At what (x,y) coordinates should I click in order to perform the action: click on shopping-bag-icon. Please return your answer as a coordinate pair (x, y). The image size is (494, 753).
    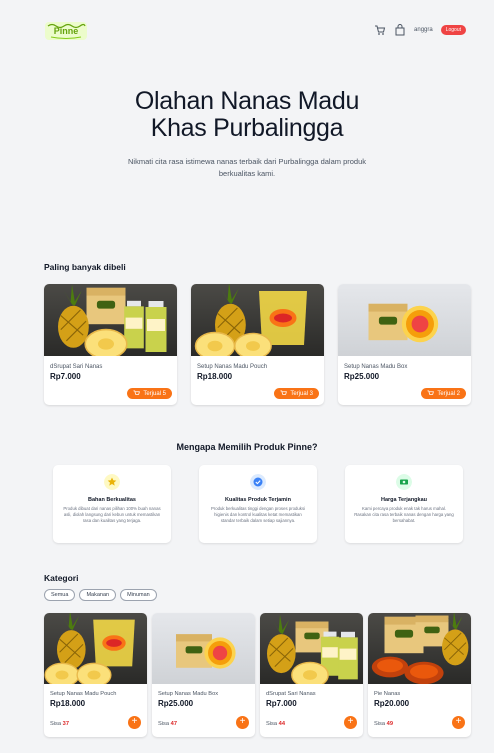
    Looking at the image, I should click on (400, 30).